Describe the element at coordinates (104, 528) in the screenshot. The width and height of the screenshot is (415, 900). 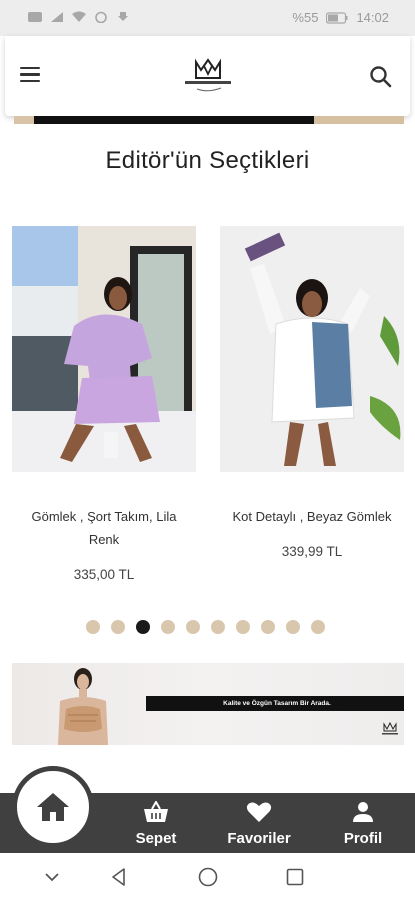
I see `product-name: Gömlek , Şort Takım, Lila Renk` at that location.